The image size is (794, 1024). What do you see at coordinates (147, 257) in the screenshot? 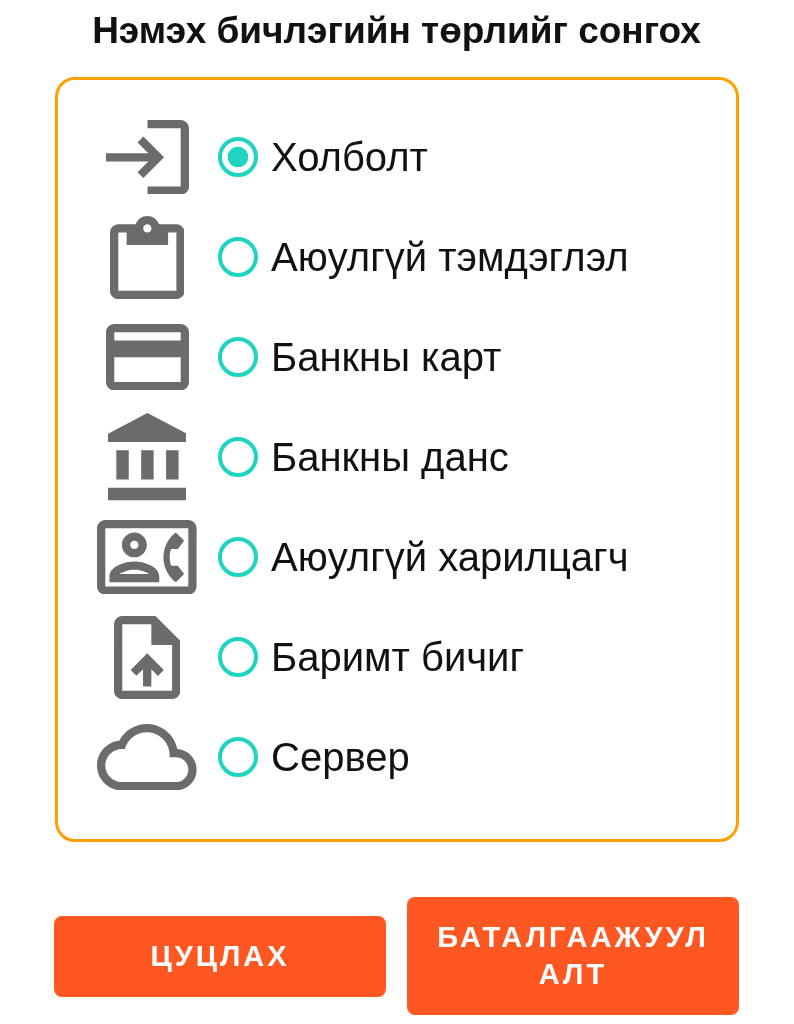
I see `clipboard-icon` at bounding box center [147, 257].